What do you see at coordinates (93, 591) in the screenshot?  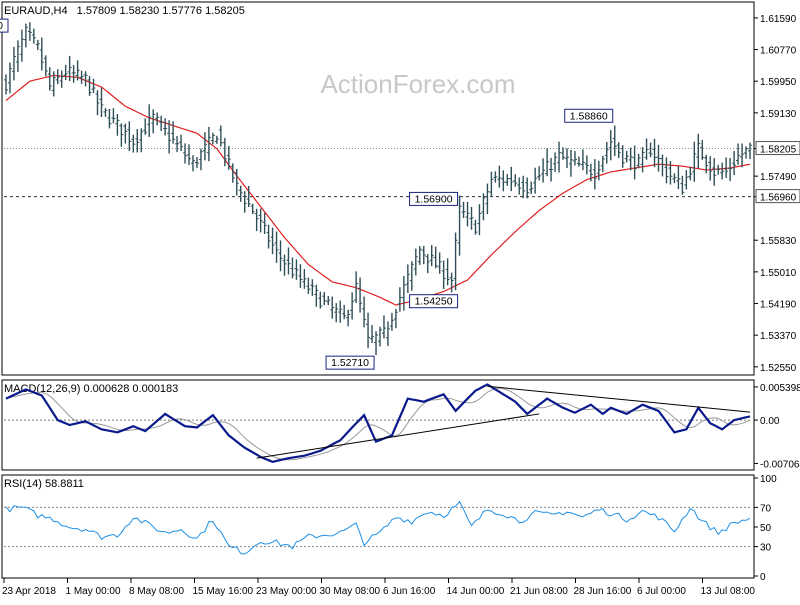 I see `x-tick-label: 1 May 00:00` at bounding box center [93, 591].